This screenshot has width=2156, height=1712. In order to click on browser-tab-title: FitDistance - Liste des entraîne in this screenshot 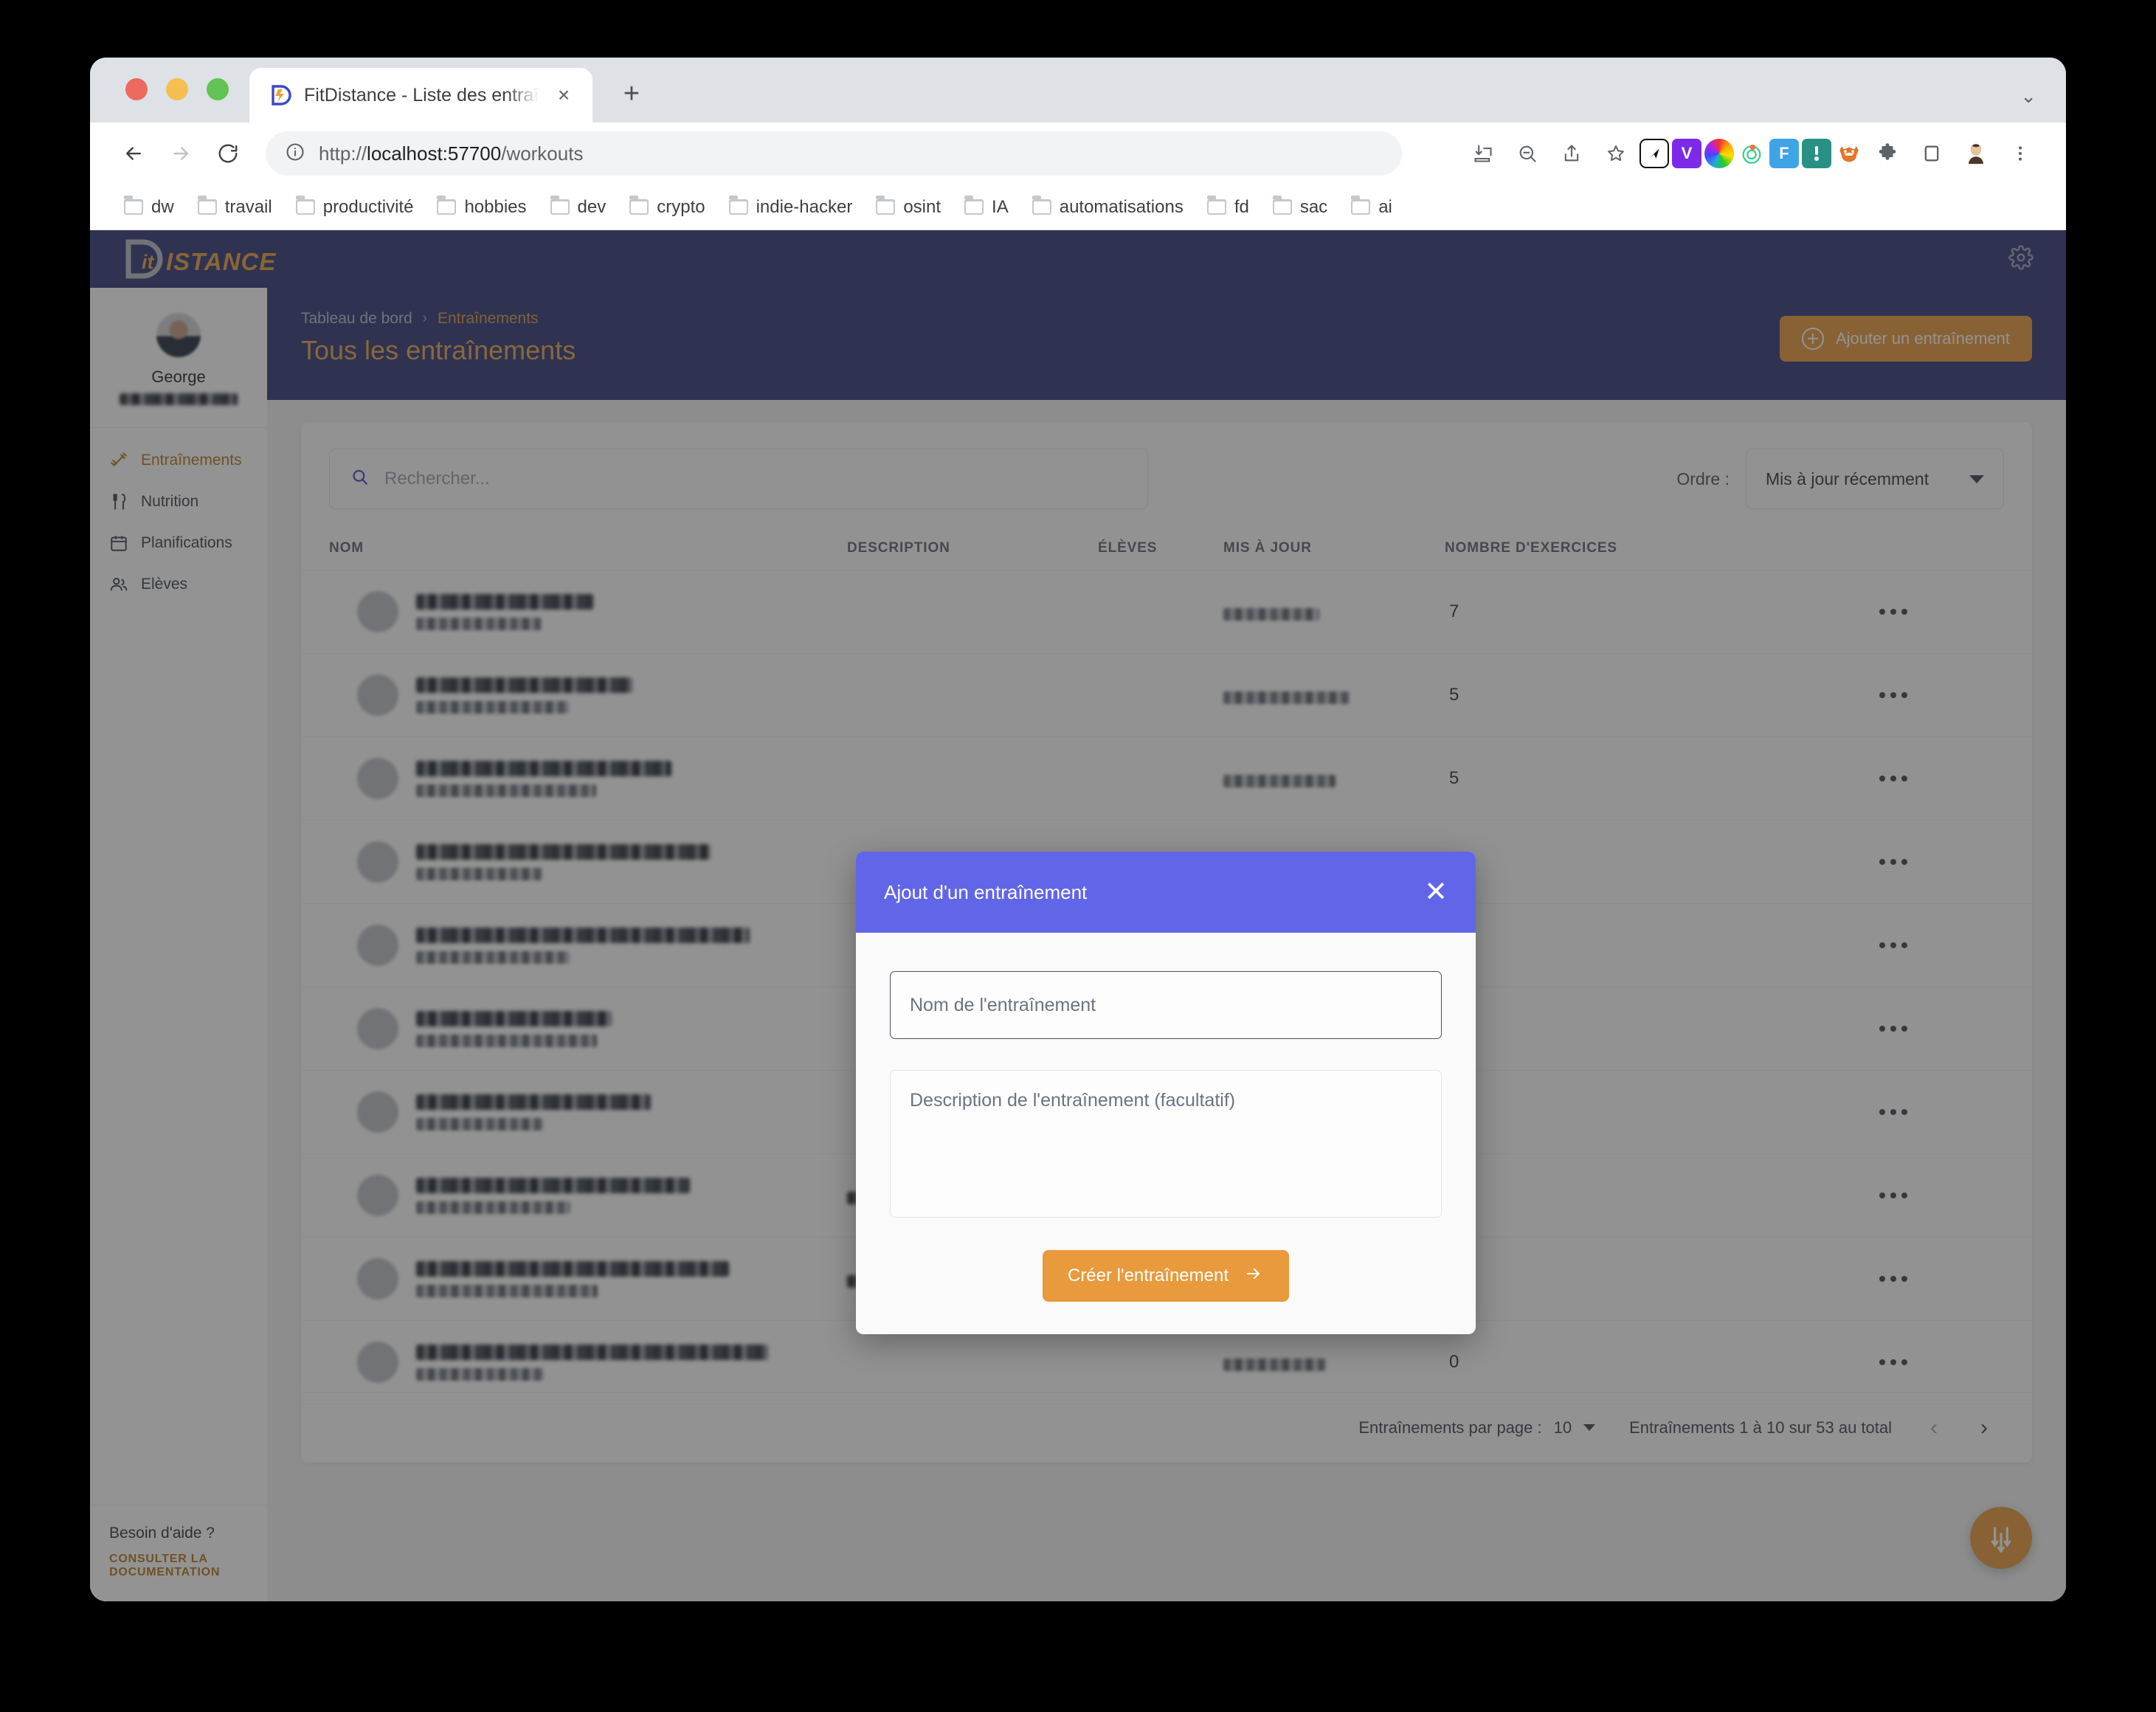, I will do `click(421, 95)`.